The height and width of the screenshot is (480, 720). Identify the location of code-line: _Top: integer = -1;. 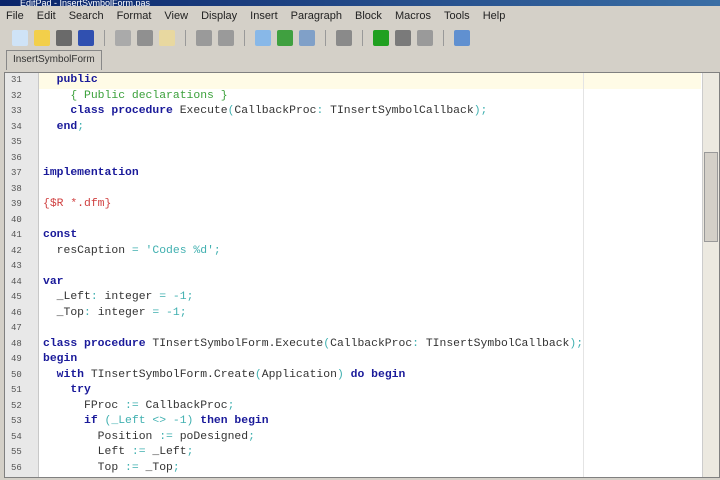
(370, 314).